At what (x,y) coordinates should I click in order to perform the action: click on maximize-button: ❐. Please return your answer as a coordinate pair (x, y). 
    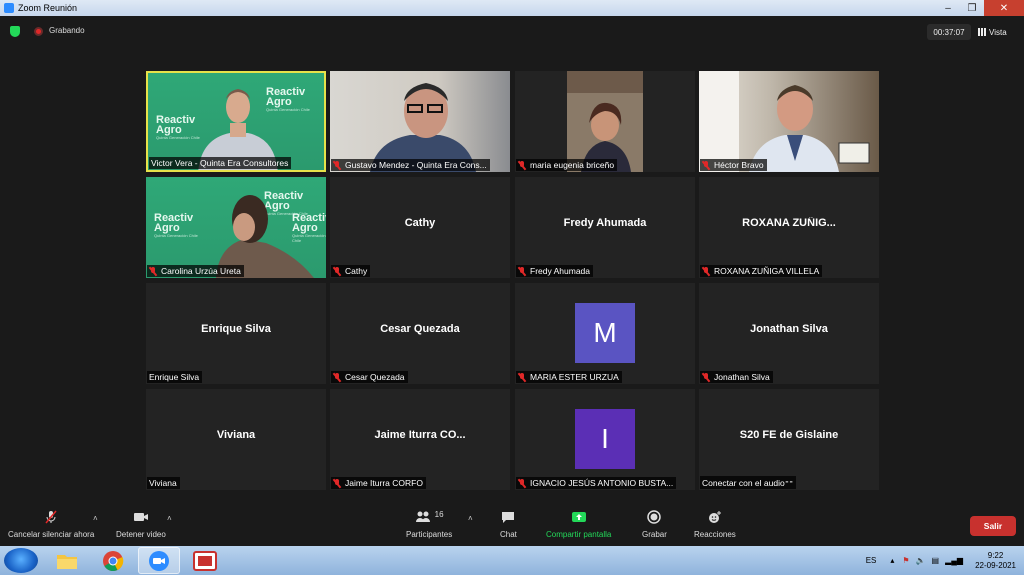
    Looking at the image, I should click on (972, 8).